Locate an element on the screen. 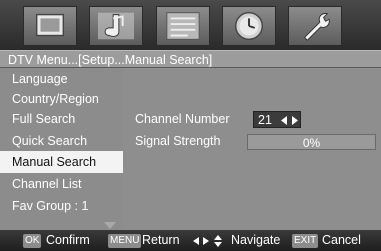 The height and width of the screenshot is (251, 381). menu-item-full-search: Full Search is located at coordinates (61, 119).